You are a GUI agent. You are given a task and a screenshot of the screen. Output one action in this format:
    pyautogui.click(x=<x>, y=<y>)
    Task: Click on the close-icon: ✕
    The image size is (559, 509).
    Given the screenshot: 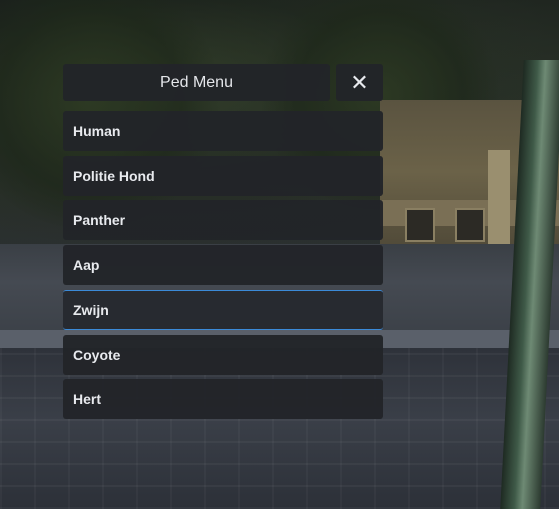 What is the action you would take?
    pyautogui.click(x=359, y=82)
    